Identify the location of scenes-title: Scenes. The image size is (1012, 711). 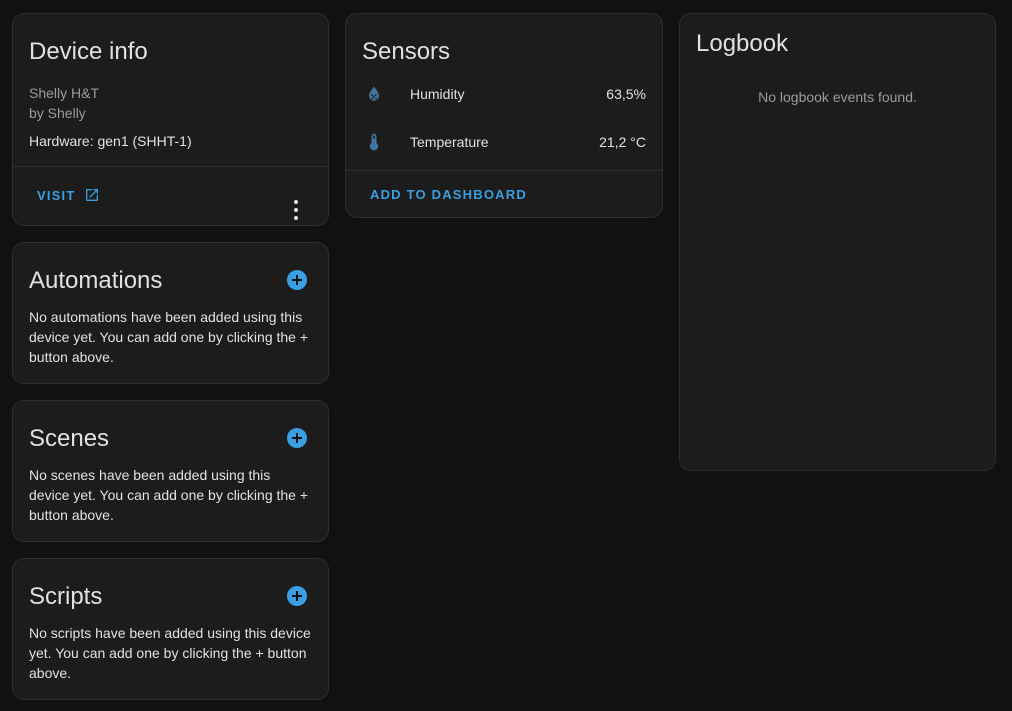
(69, 438).